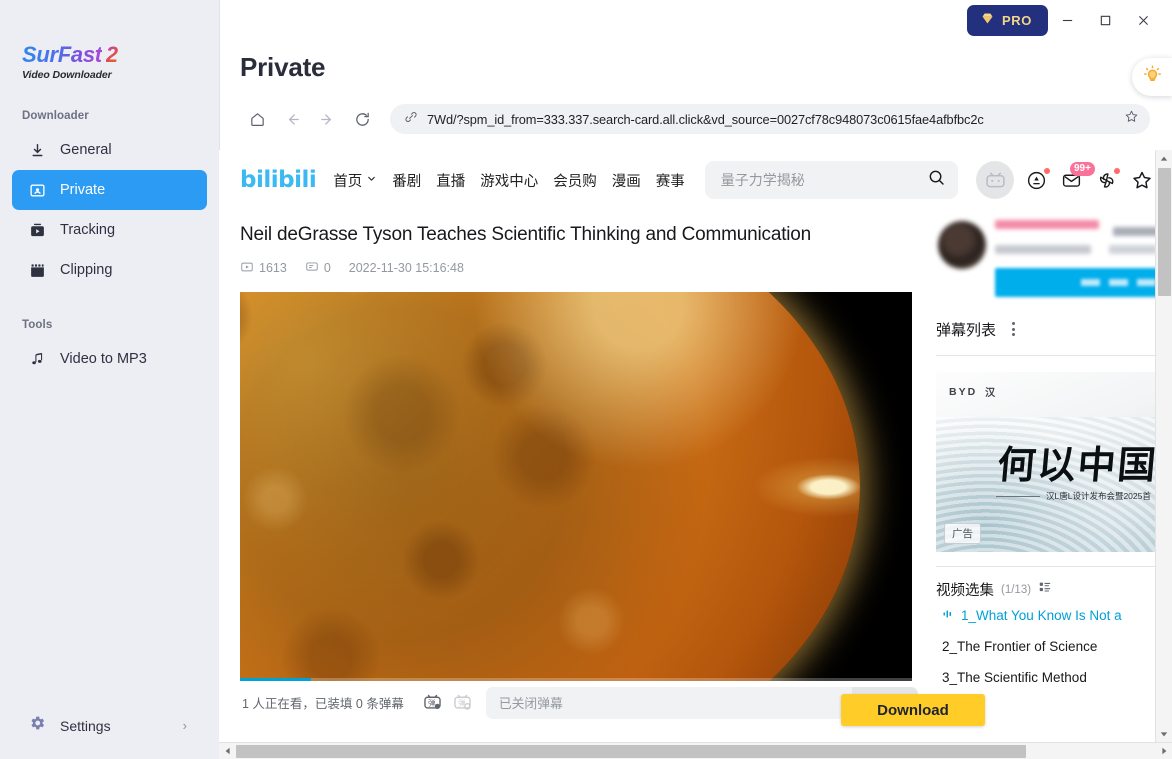 The image size is (1172, 759). What do you see at coordinates (668, 702) in the screenshot?
I see `danmaku-input: 已关闭弹幕` at bounding box center [668, 702].